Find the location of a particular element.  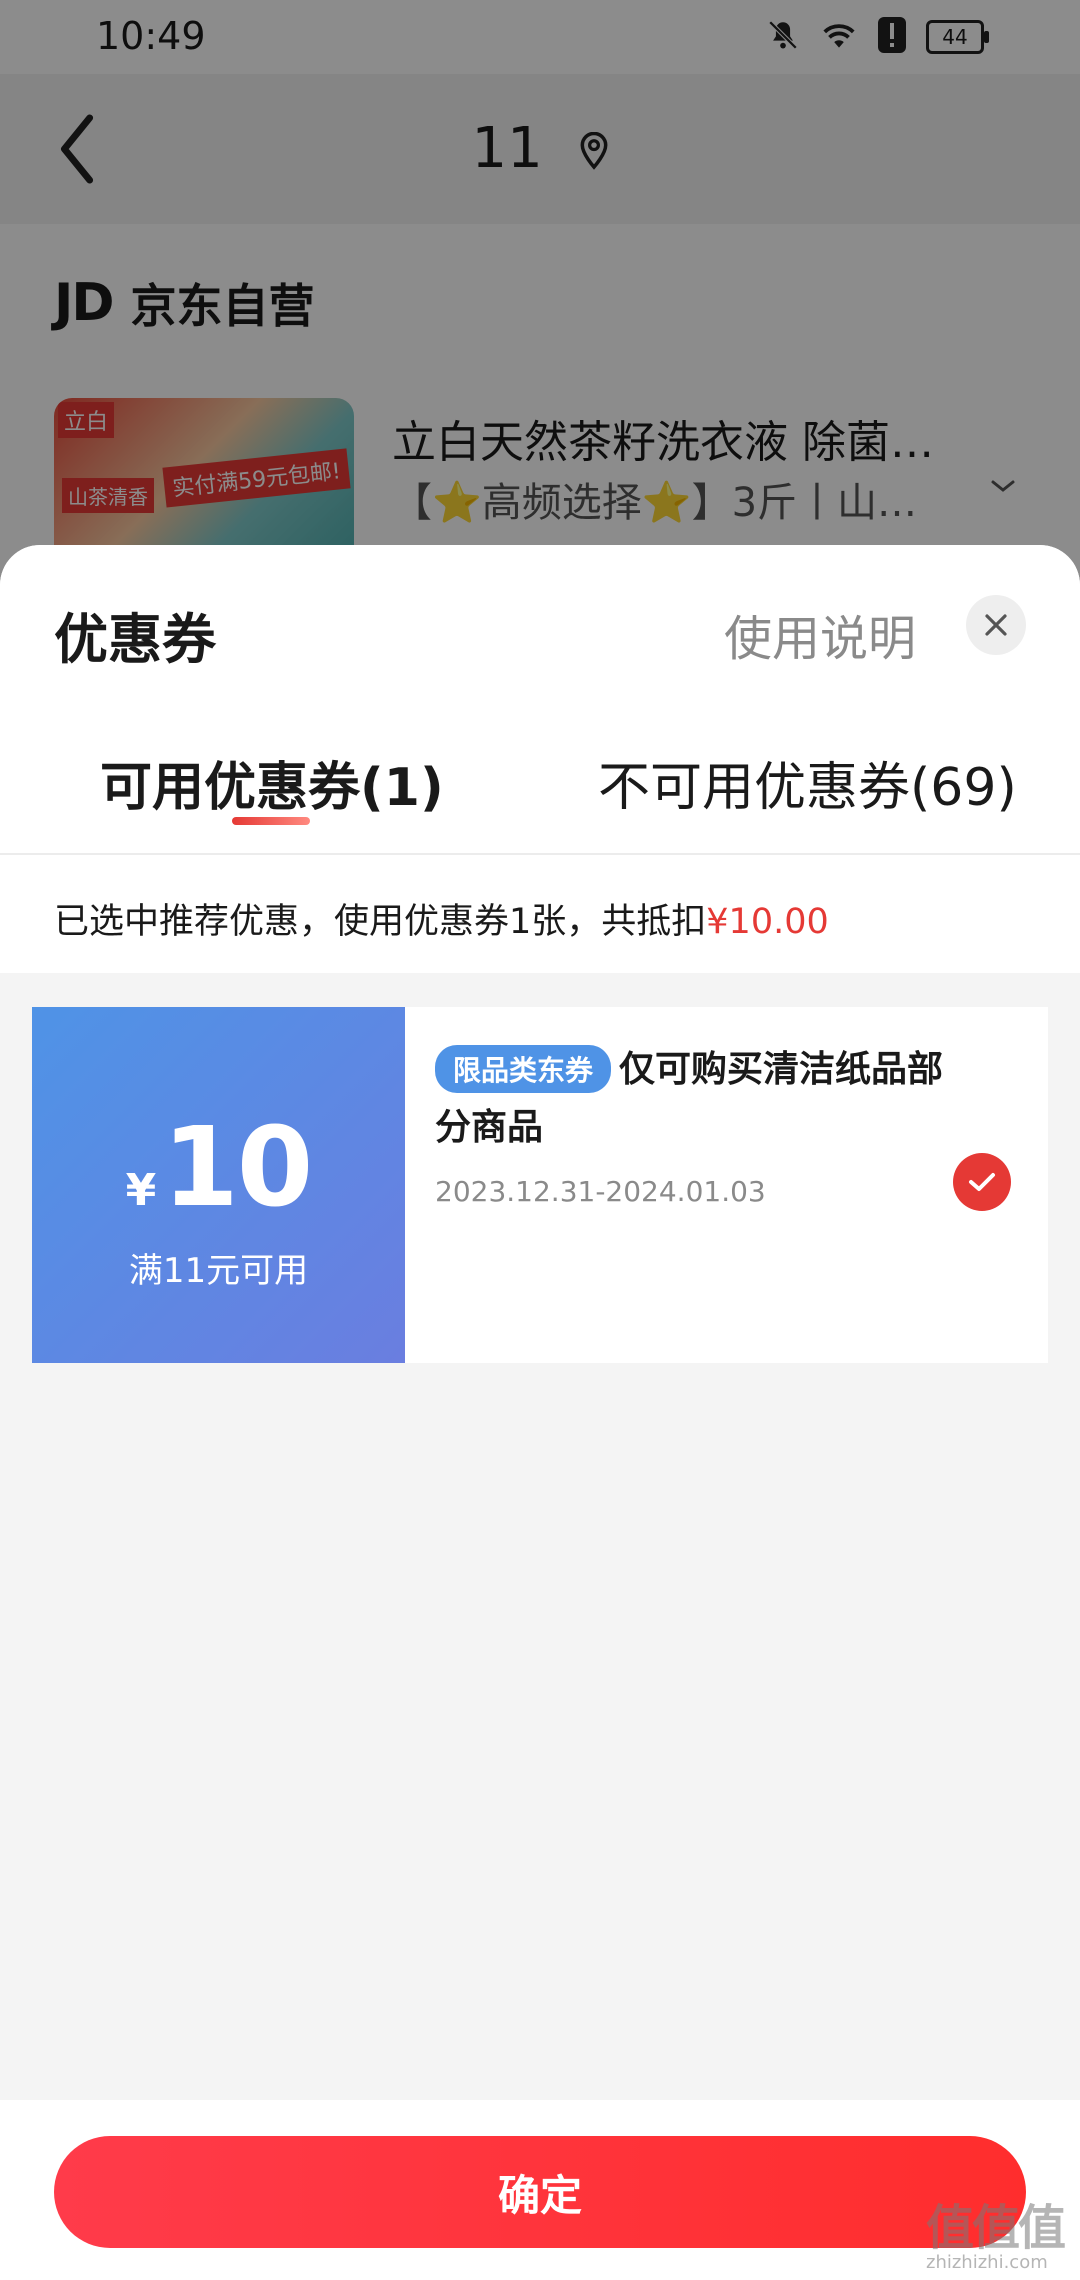

sheet-title: 优惠券 is located at coordinates (135, 639).